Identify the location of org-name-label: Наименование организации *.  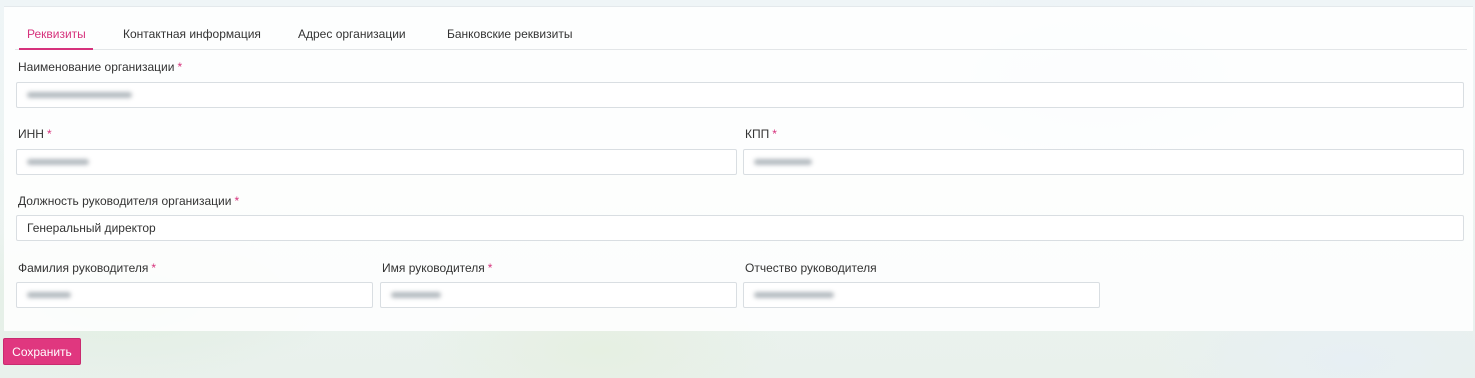
(100, 67).